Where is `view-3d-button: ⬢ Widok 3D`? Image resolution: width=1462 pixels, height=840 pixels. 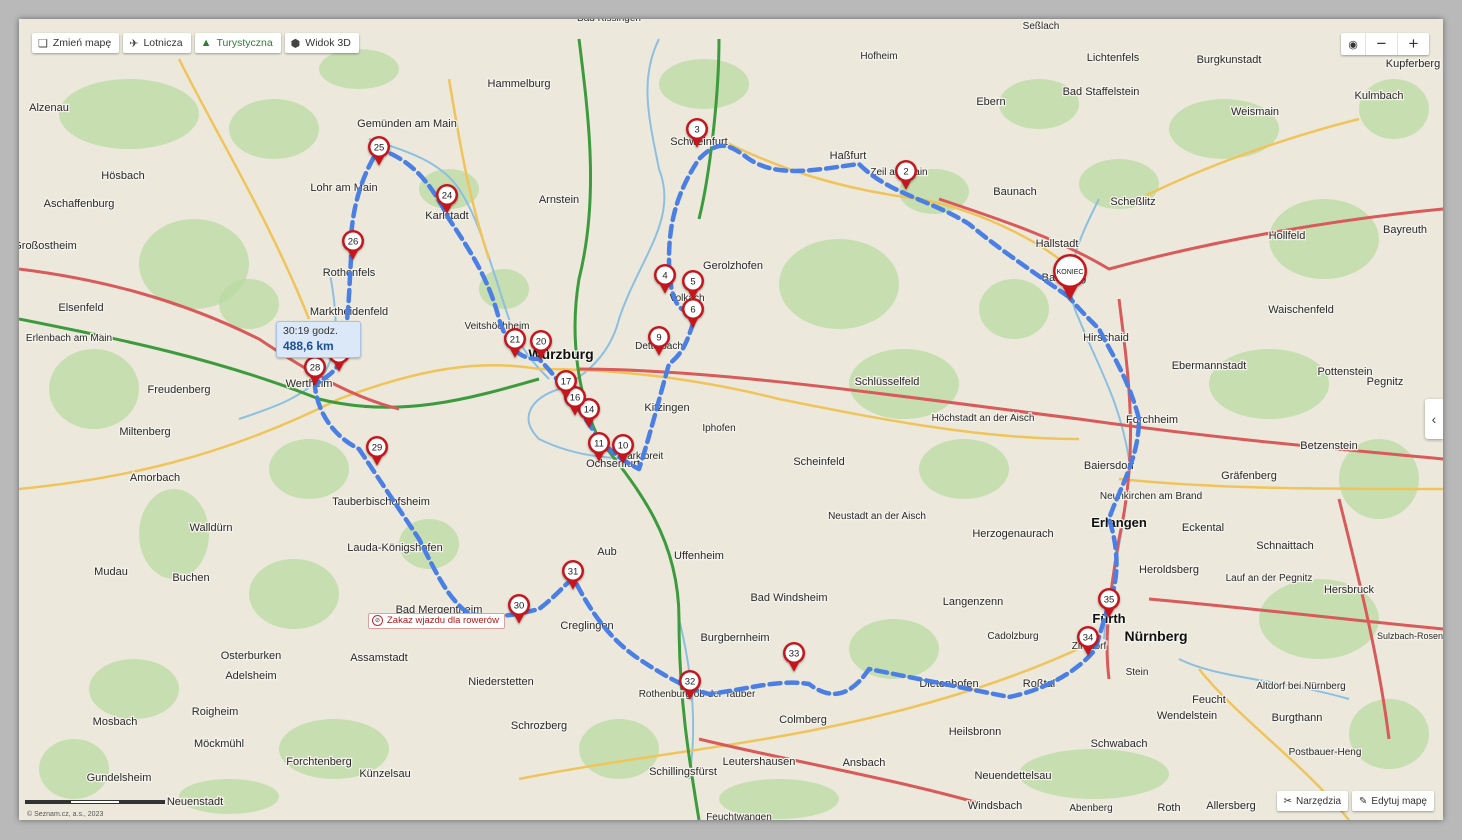 view-3d-button: ⬢ Widok 3D is located at coordinates (321, 43).